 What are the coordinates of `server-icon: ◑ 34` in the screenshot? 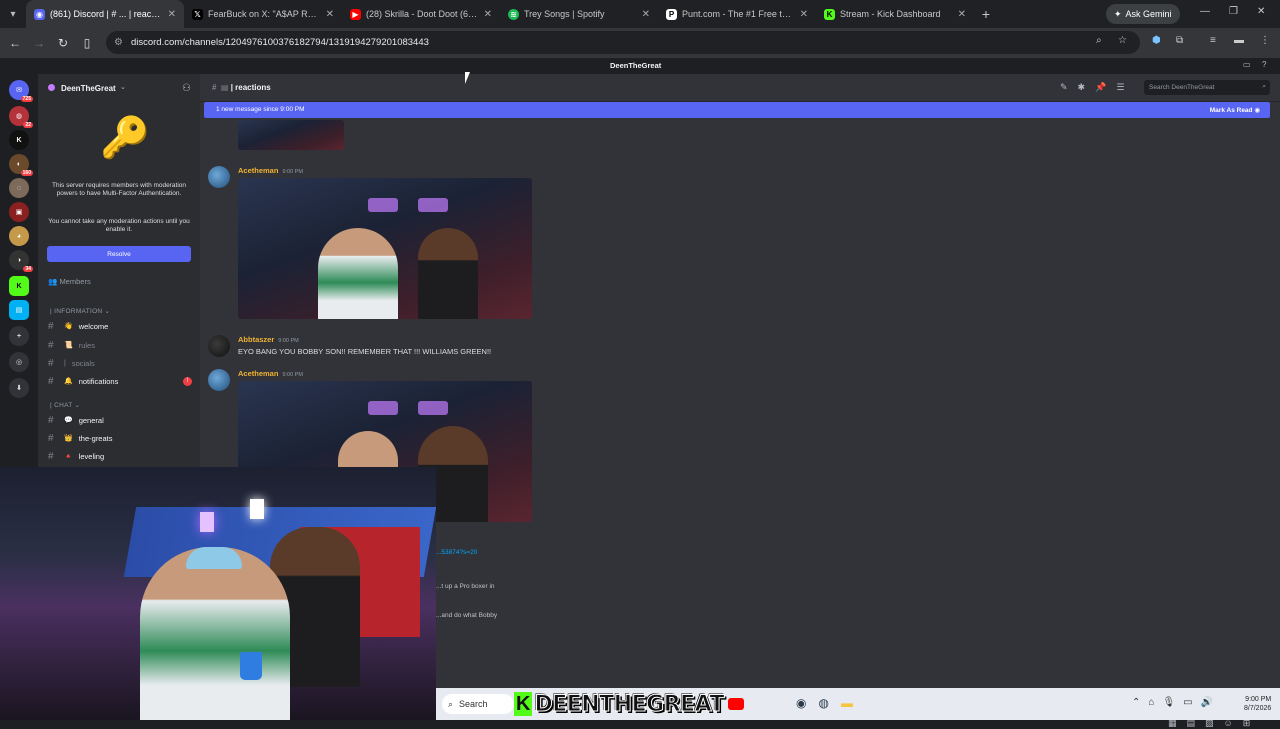 It's located at (21, 261).